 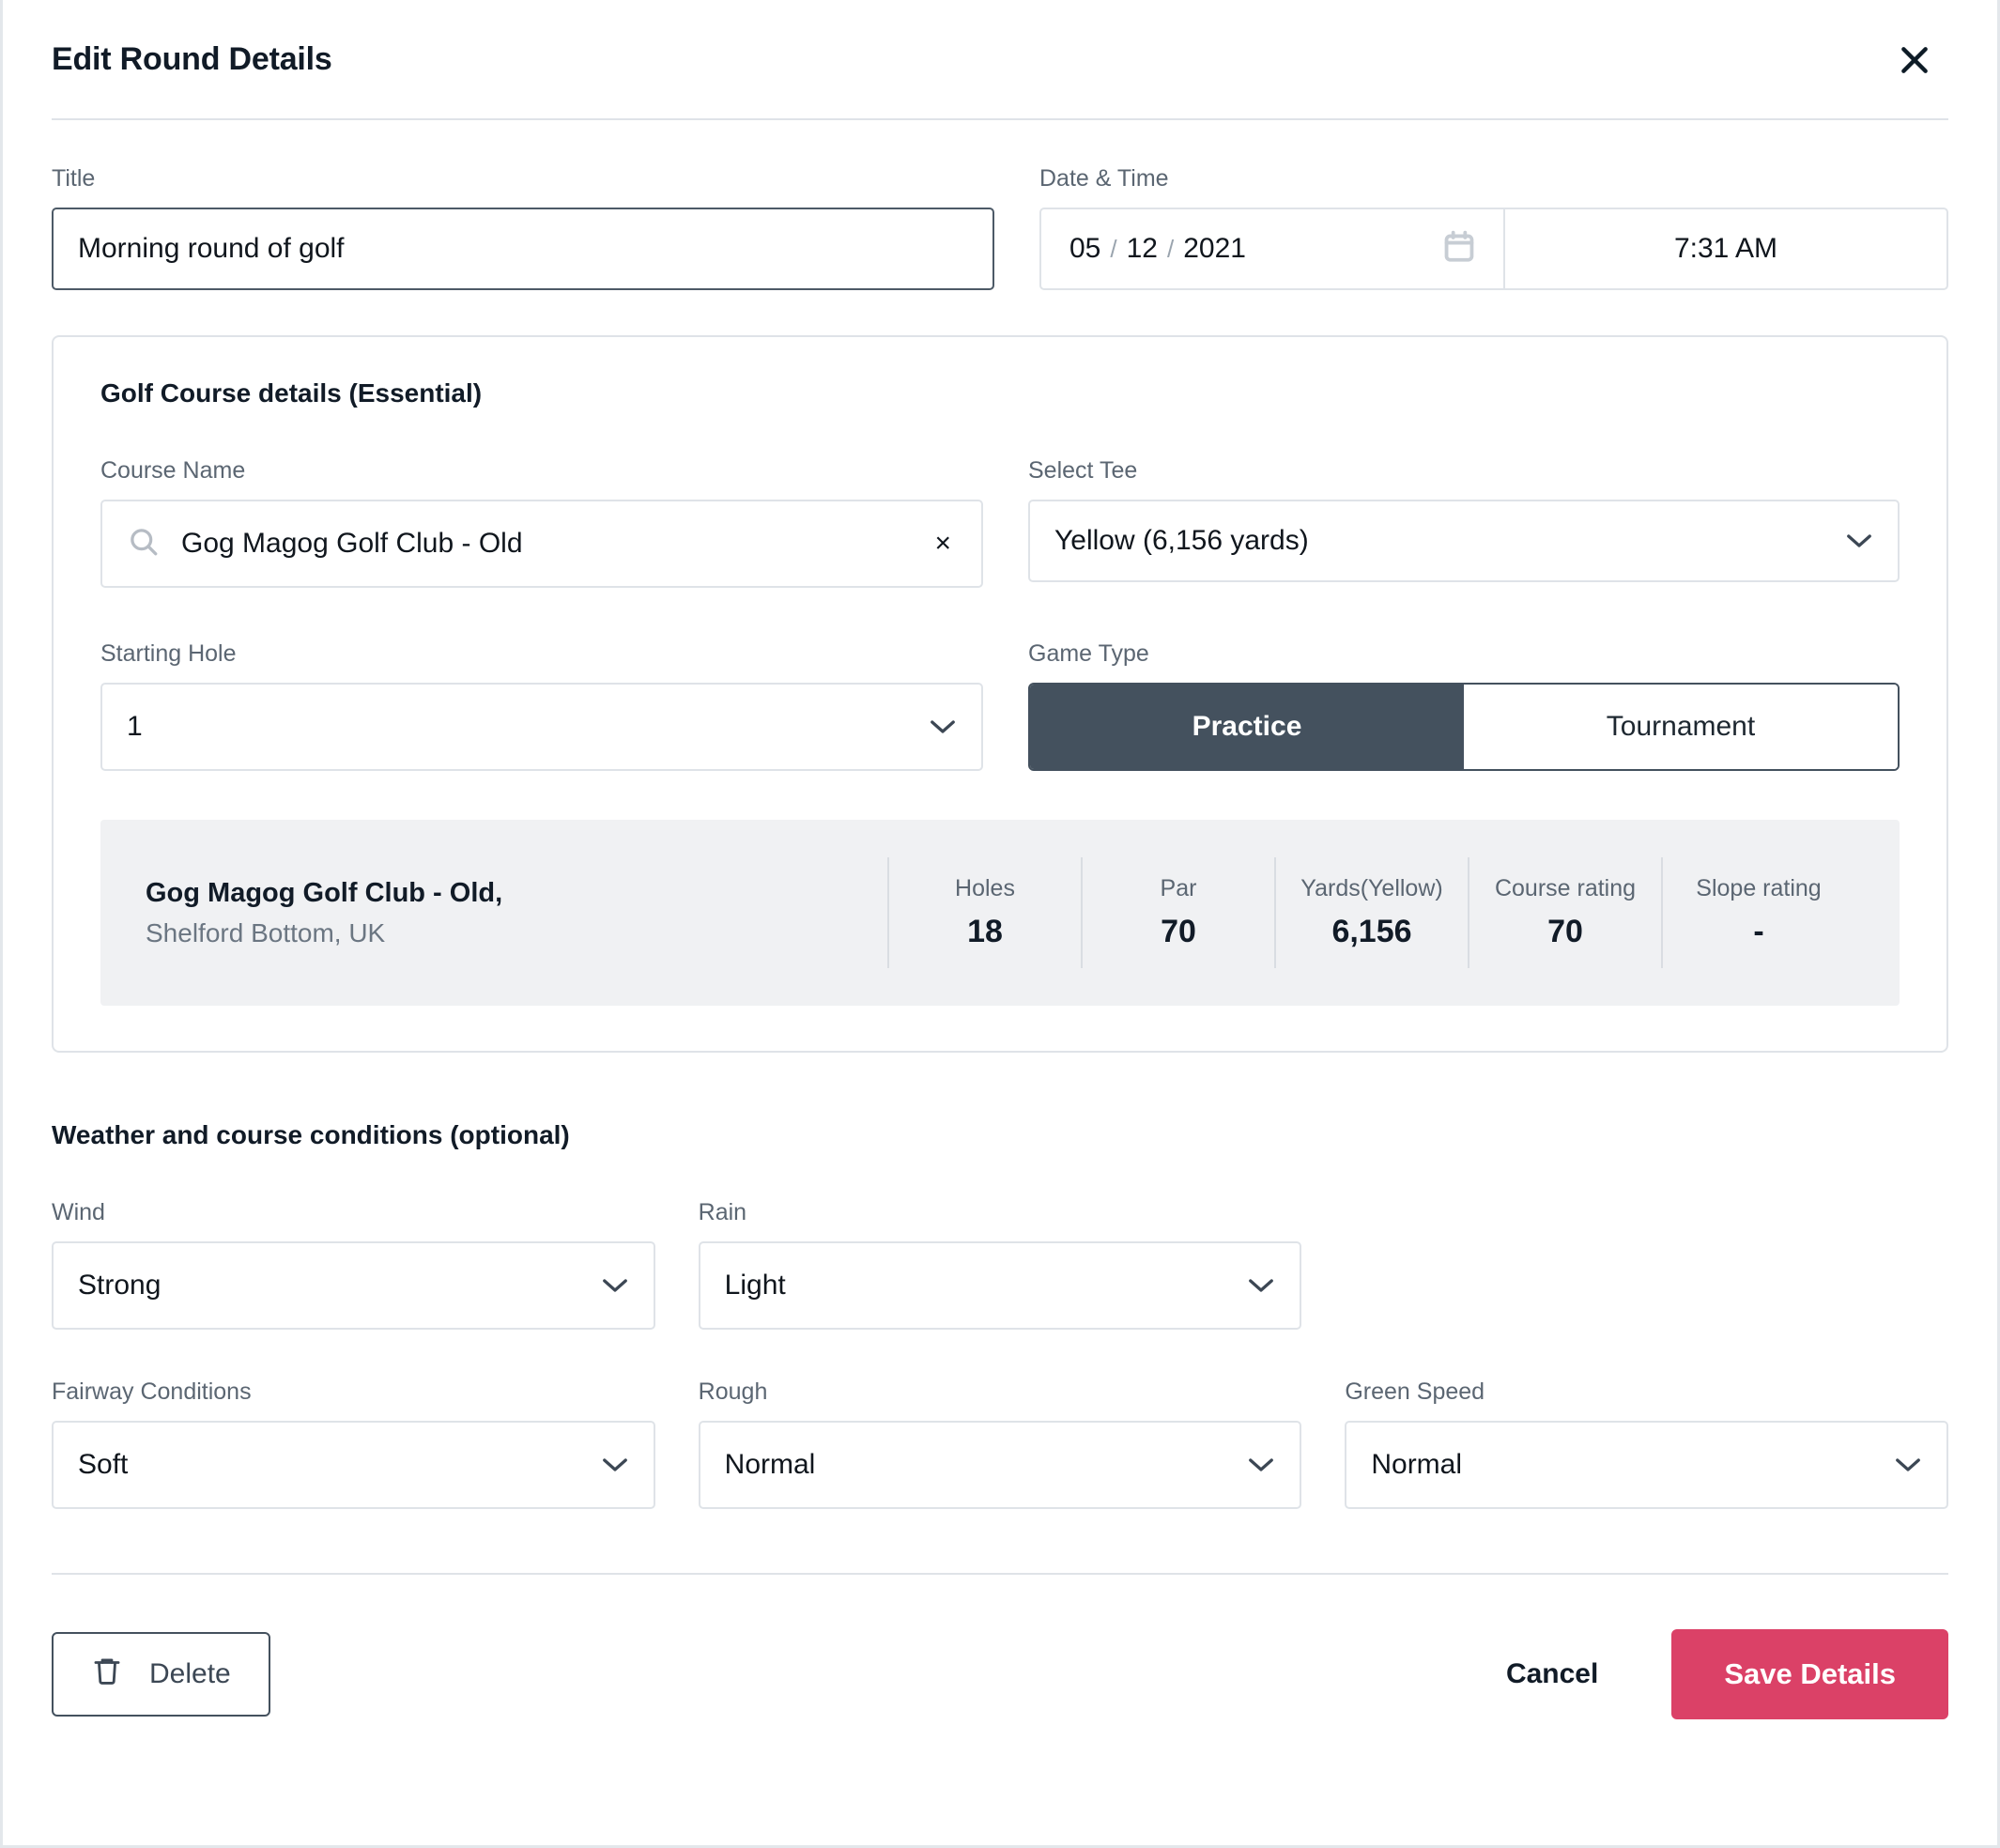 What do you see at coordinates (1371, 888) in the screenshot?
I see `stat-yards-label: Yards(Yellow)` at bounding box center [1371, 888].